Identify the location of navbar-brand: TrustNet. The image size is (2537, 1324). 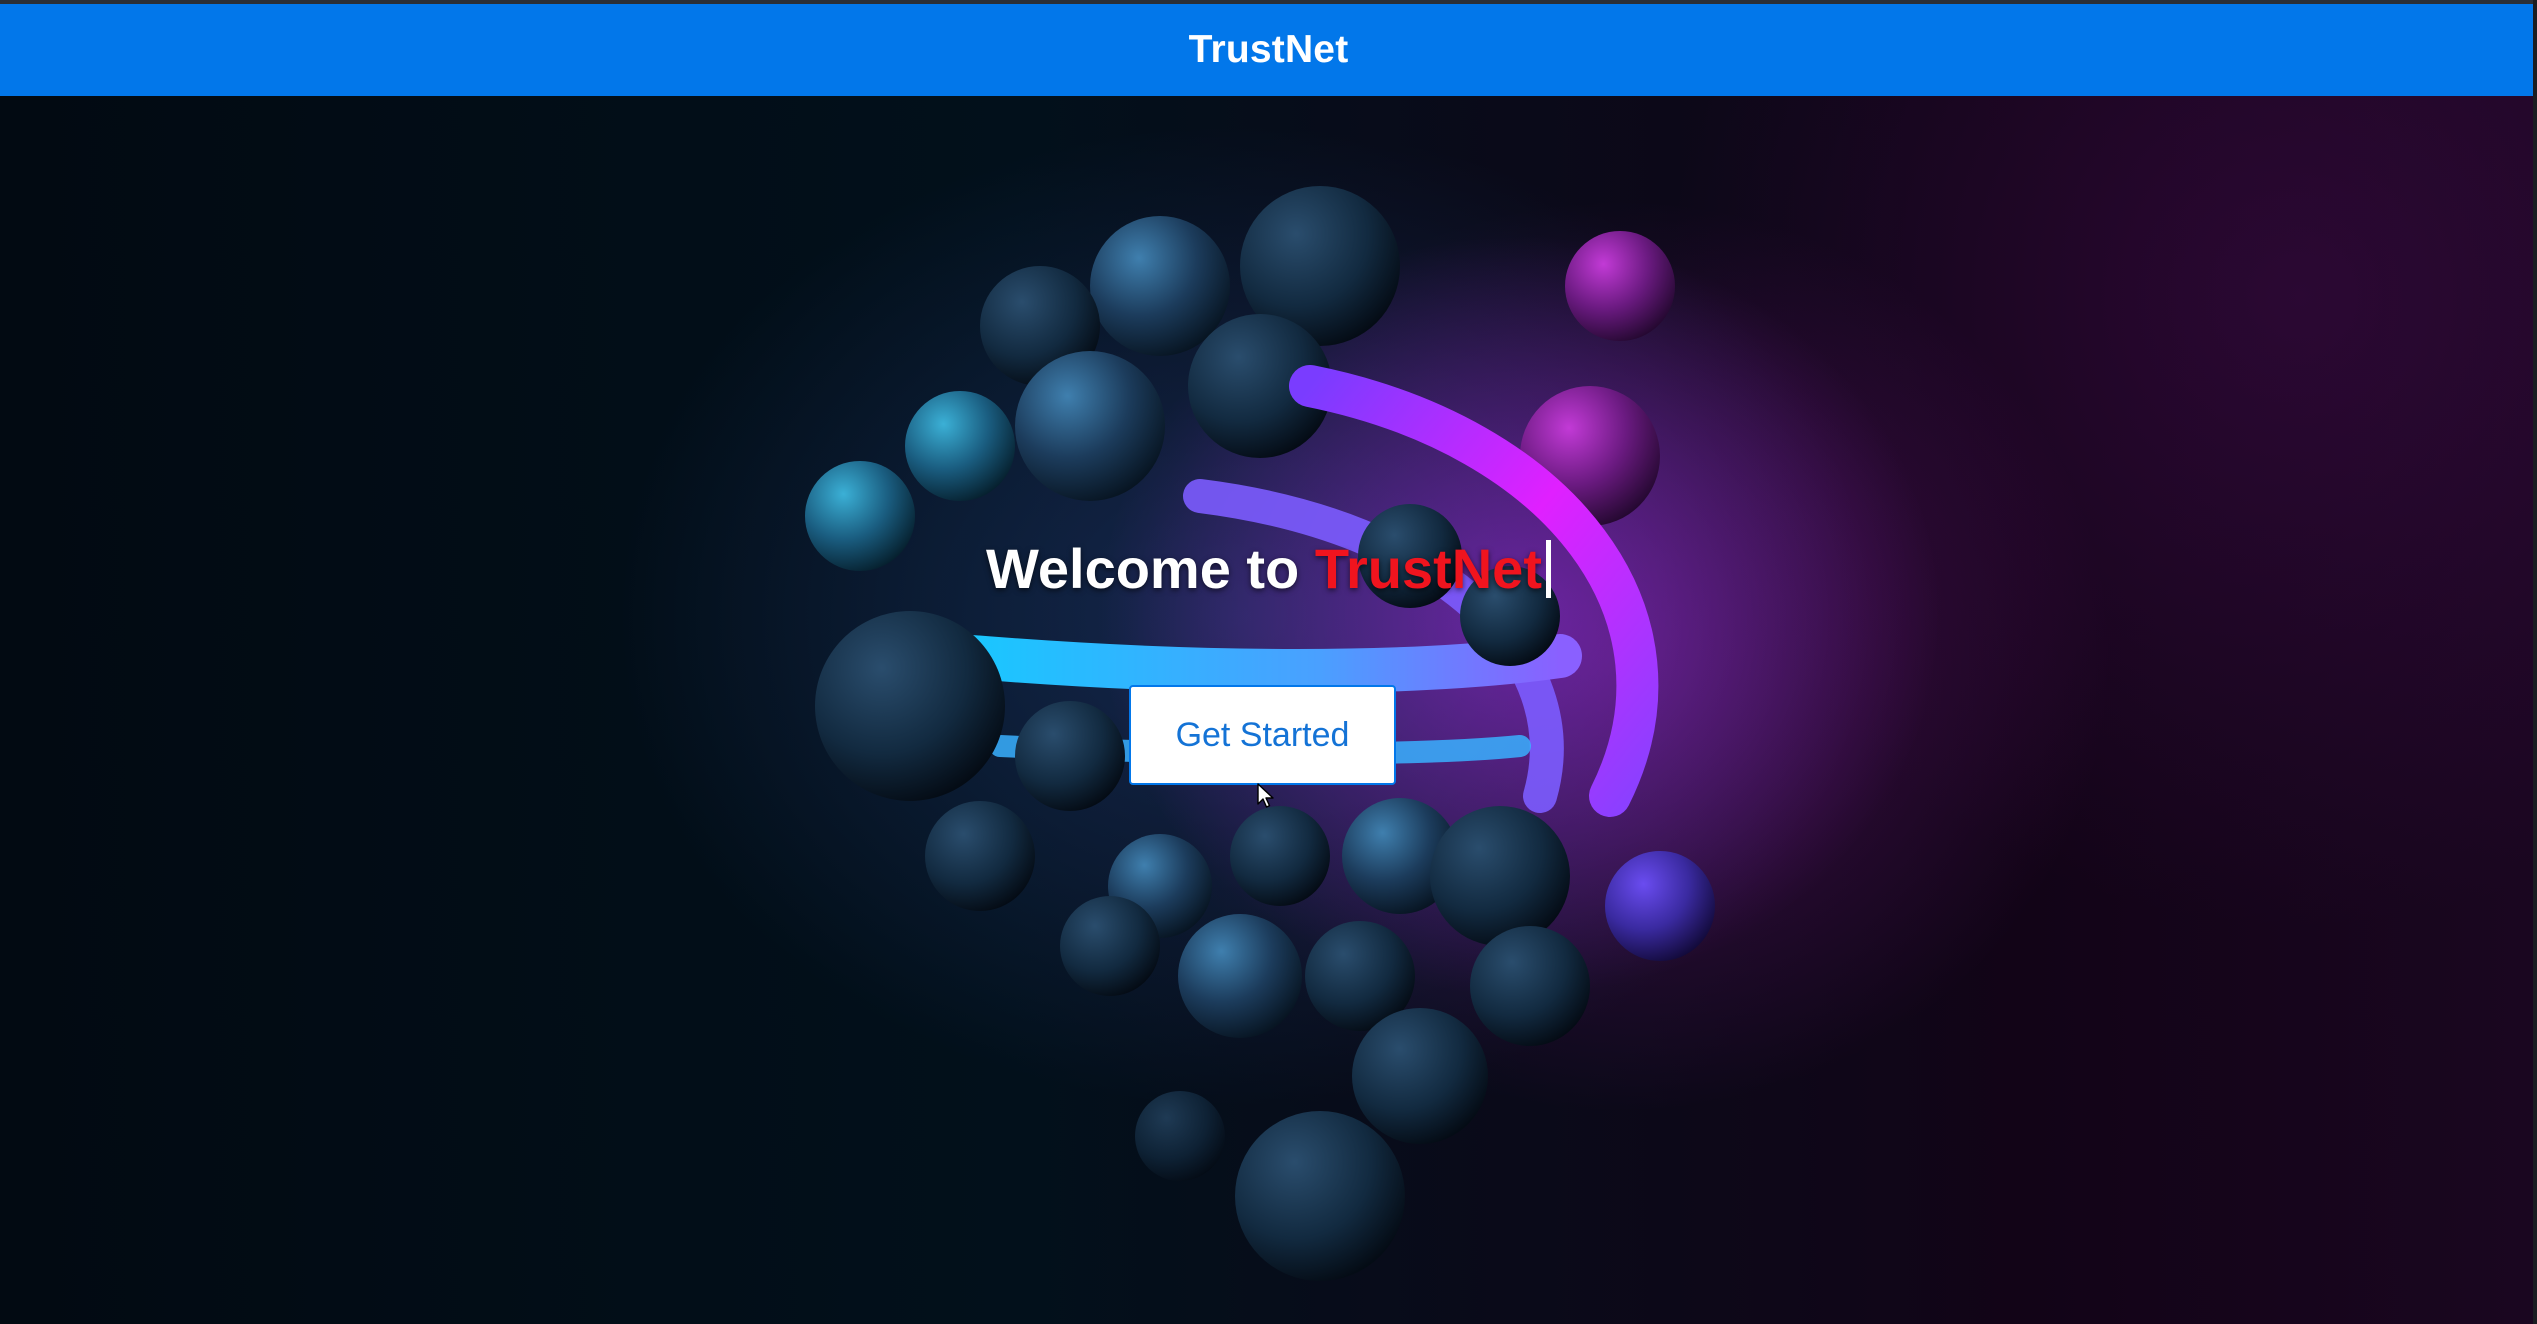
(1269, 50).